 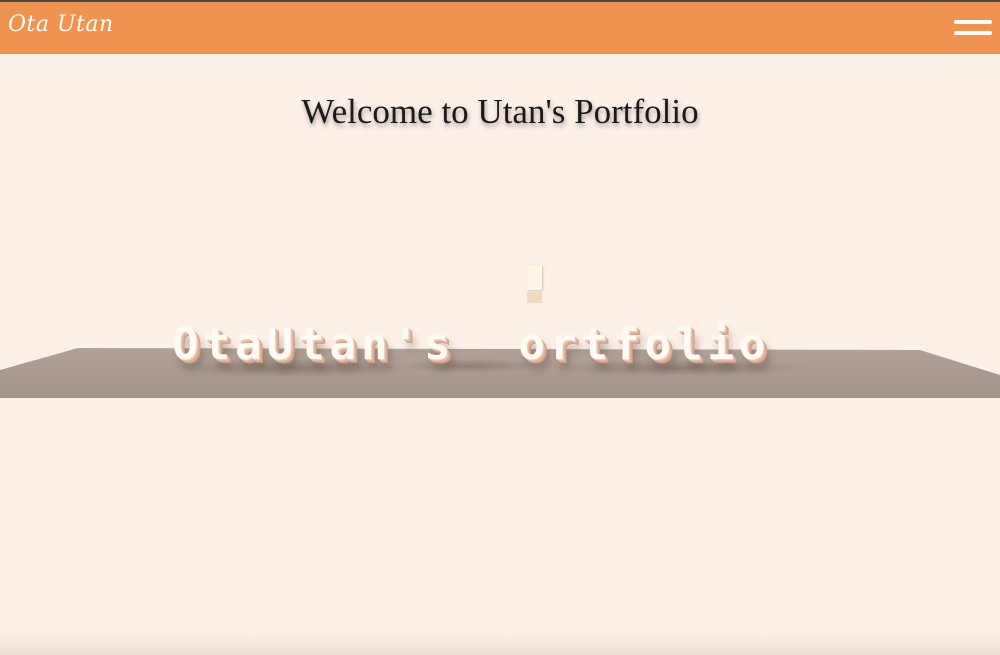 What do you see at coordinates (534, 297) in the screenshot?
I see `floating-block-bottom` at bounding box center [534, 297].